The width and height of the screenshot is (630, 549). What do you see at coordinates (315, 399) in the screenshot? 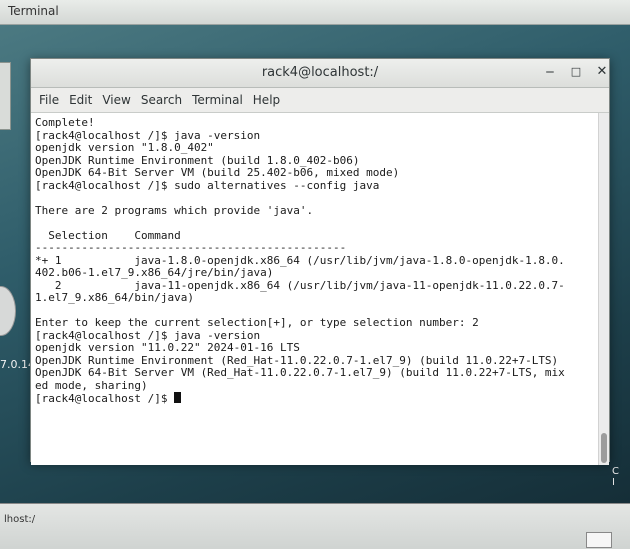
I see `terminal-prompt-line: [rack4@localhost /]$` at bounding box center [315, 399].